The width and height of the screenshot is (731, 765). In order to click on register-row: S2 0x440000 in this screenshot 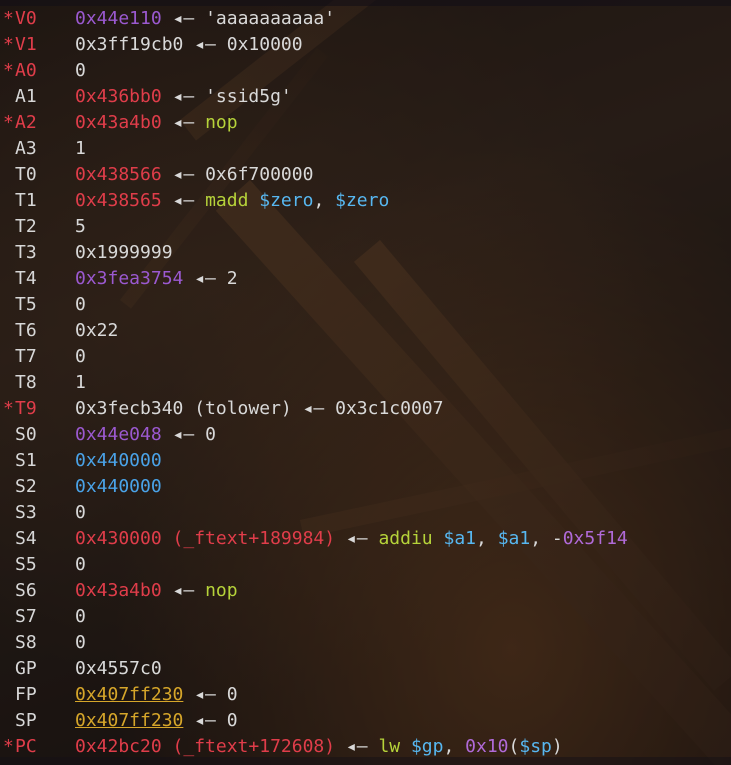, I will do `click(365, 487)`.